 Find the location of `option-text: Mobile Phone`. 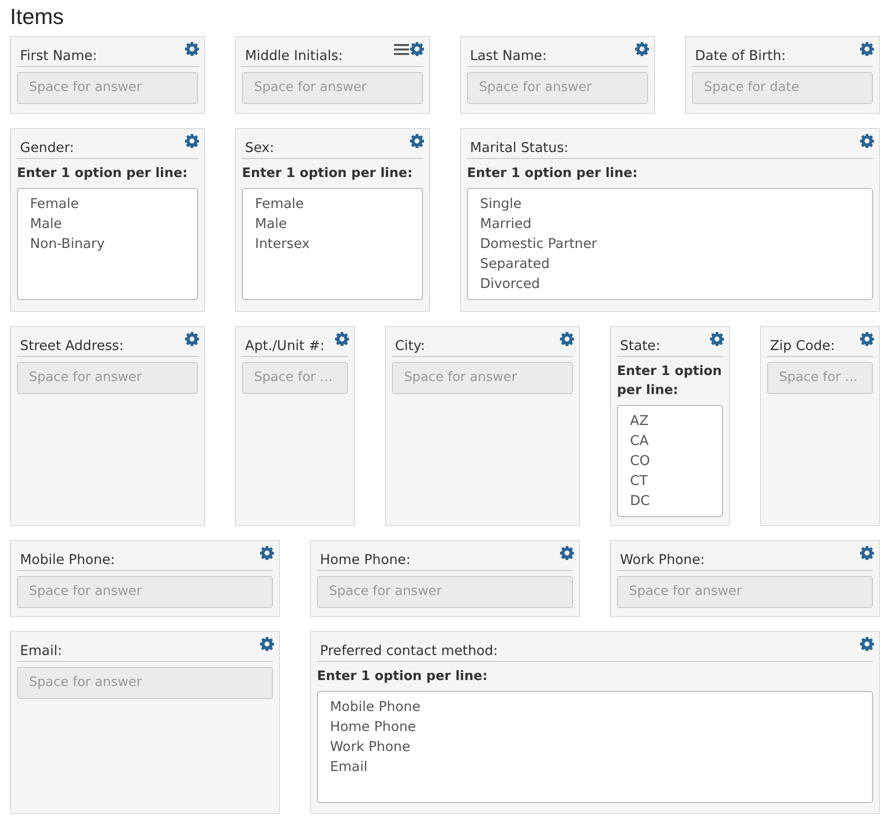

option-text: Mobile Phone is located at coordinates (376, 707).